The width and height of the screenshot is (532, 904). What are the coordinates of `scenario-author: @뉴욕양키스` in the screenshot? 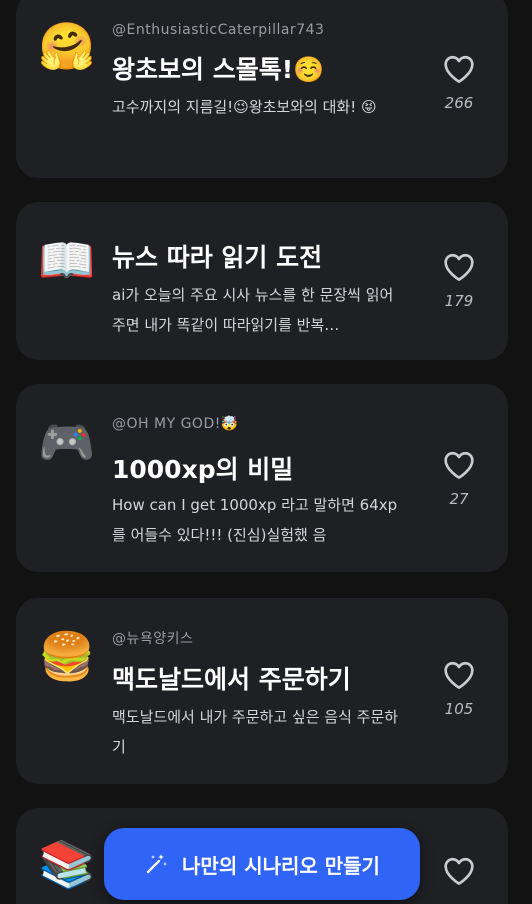 It's located at (153, 639).